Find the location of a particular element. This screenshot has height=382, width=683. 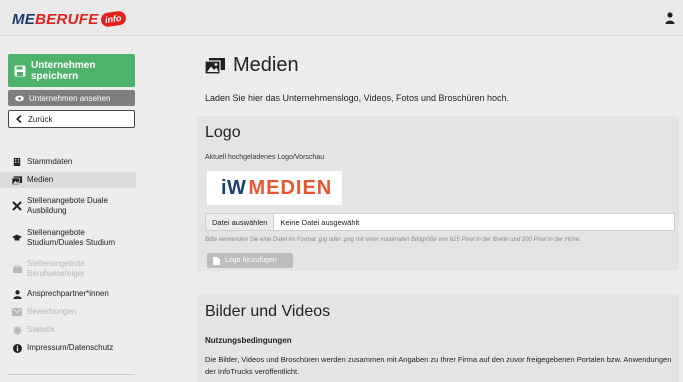

no-file-selected-text: Keine Datei ausgewählt is located at coordinates (320, 222).